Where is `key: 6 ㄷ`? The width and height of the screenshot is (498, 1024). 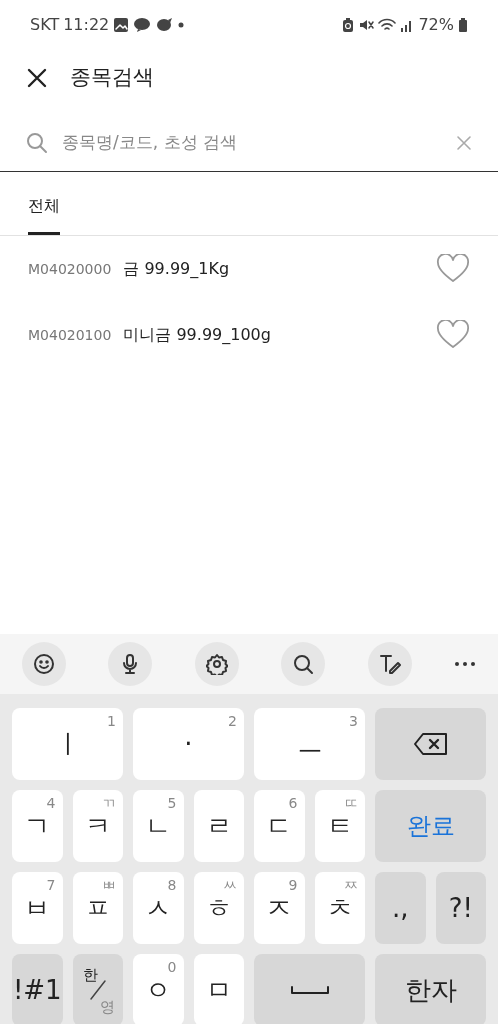 key: 6 ㄷ is located at coordinates (279, 826).